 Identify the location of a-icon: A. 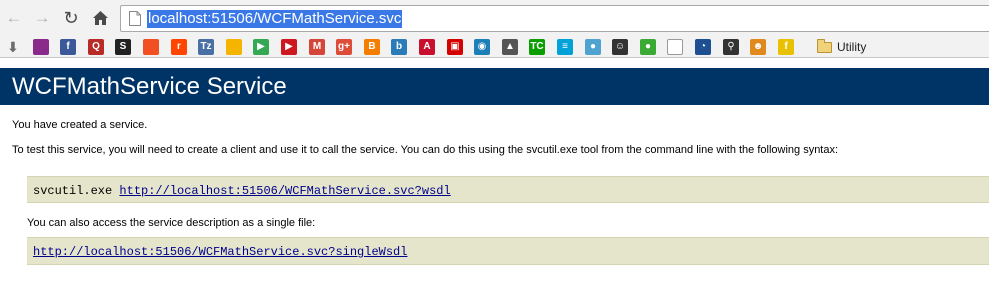
(427, 47).